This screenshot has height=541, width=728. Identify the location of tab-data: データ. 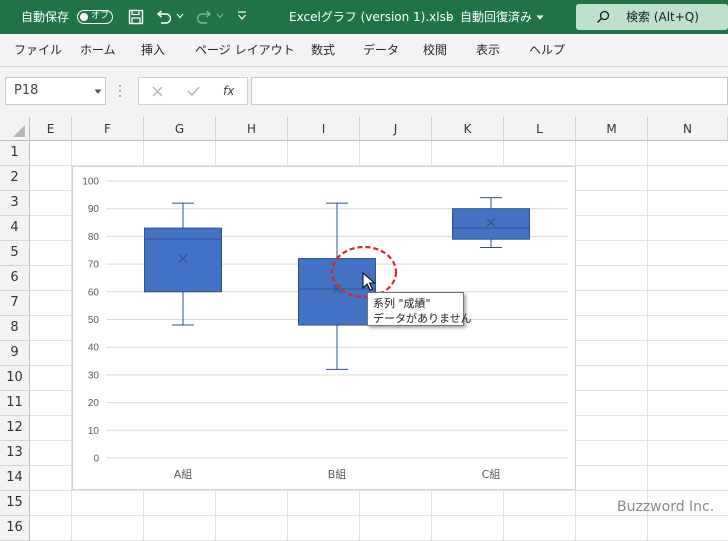
(381, 50).